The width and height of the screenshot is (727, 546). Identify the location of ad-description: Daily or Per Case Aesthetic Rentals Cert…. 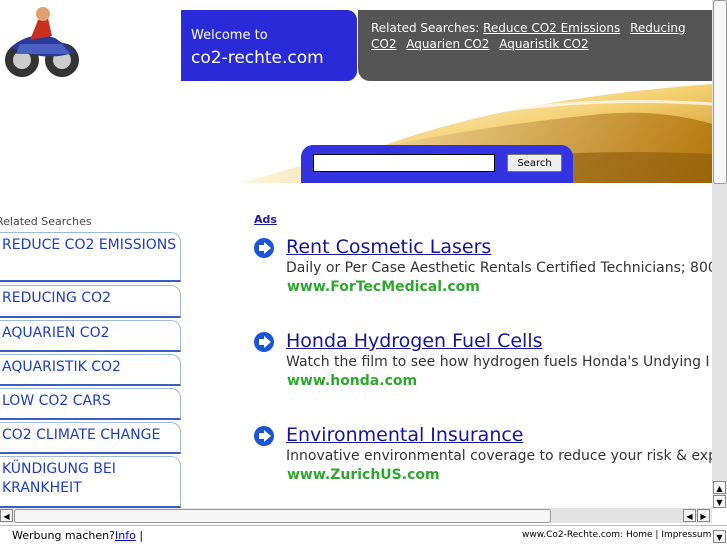
(500, 268).